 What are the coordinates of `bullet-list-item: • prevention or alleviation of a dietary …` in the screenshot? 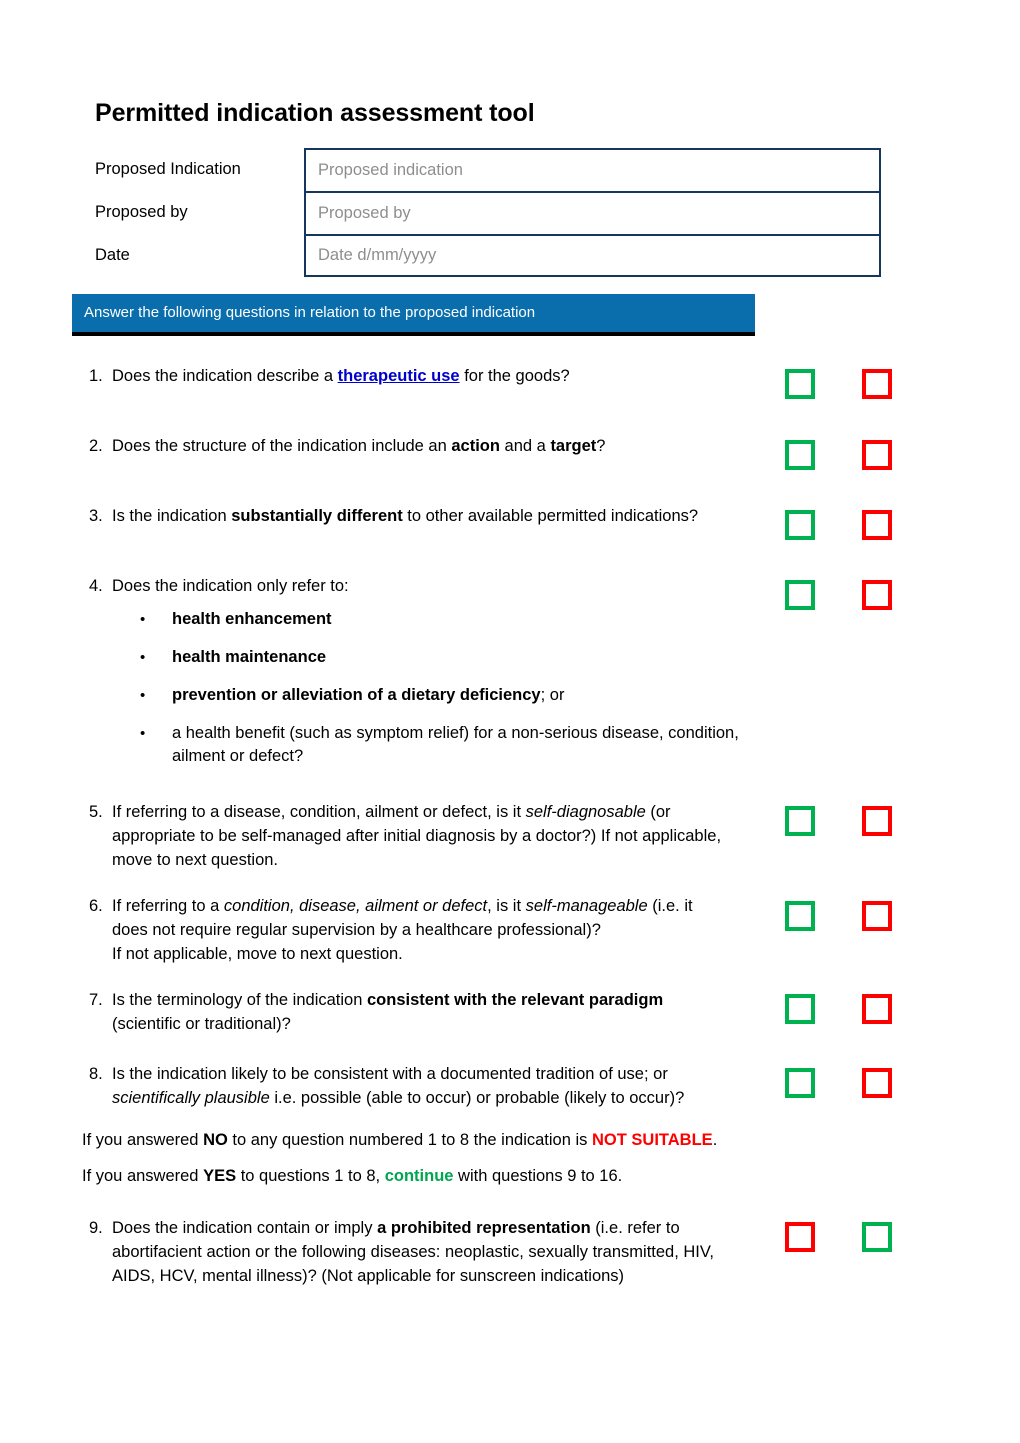 It's located at (440, 695).